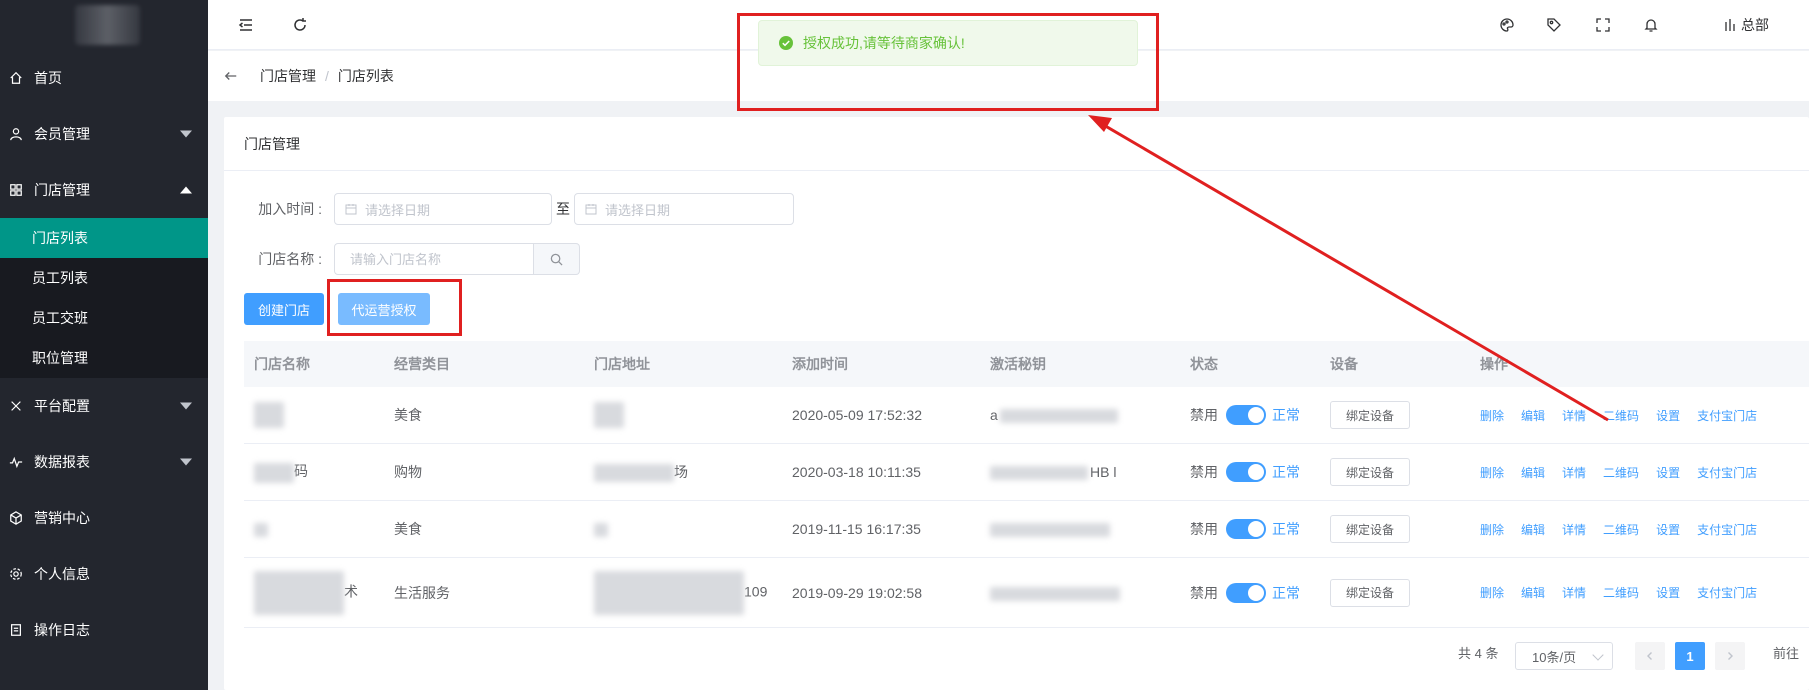  What do you see at coordinates (1690, 656) in the screenshot?
I see `page-number-1: 1` at bounding box center [1690, 656].